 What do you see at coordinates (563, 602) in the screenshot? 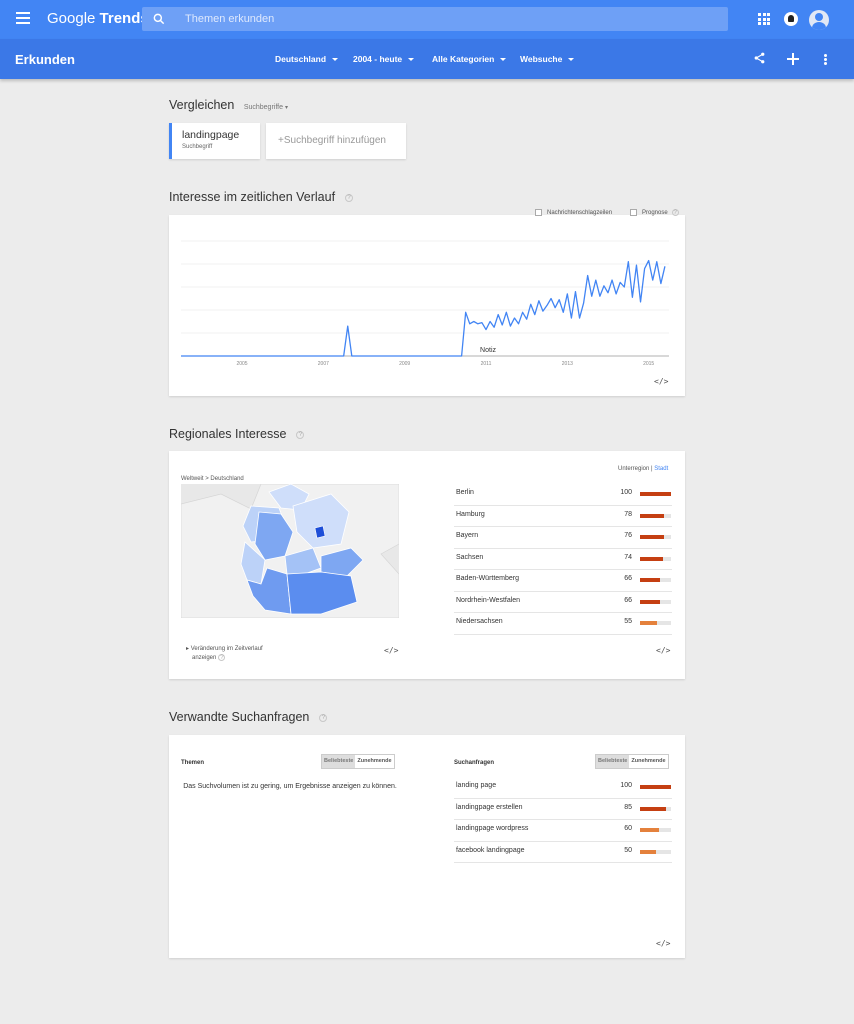
I see `region-row: Nordrhein-Westfalen 66` at bounding box center [563, 602].